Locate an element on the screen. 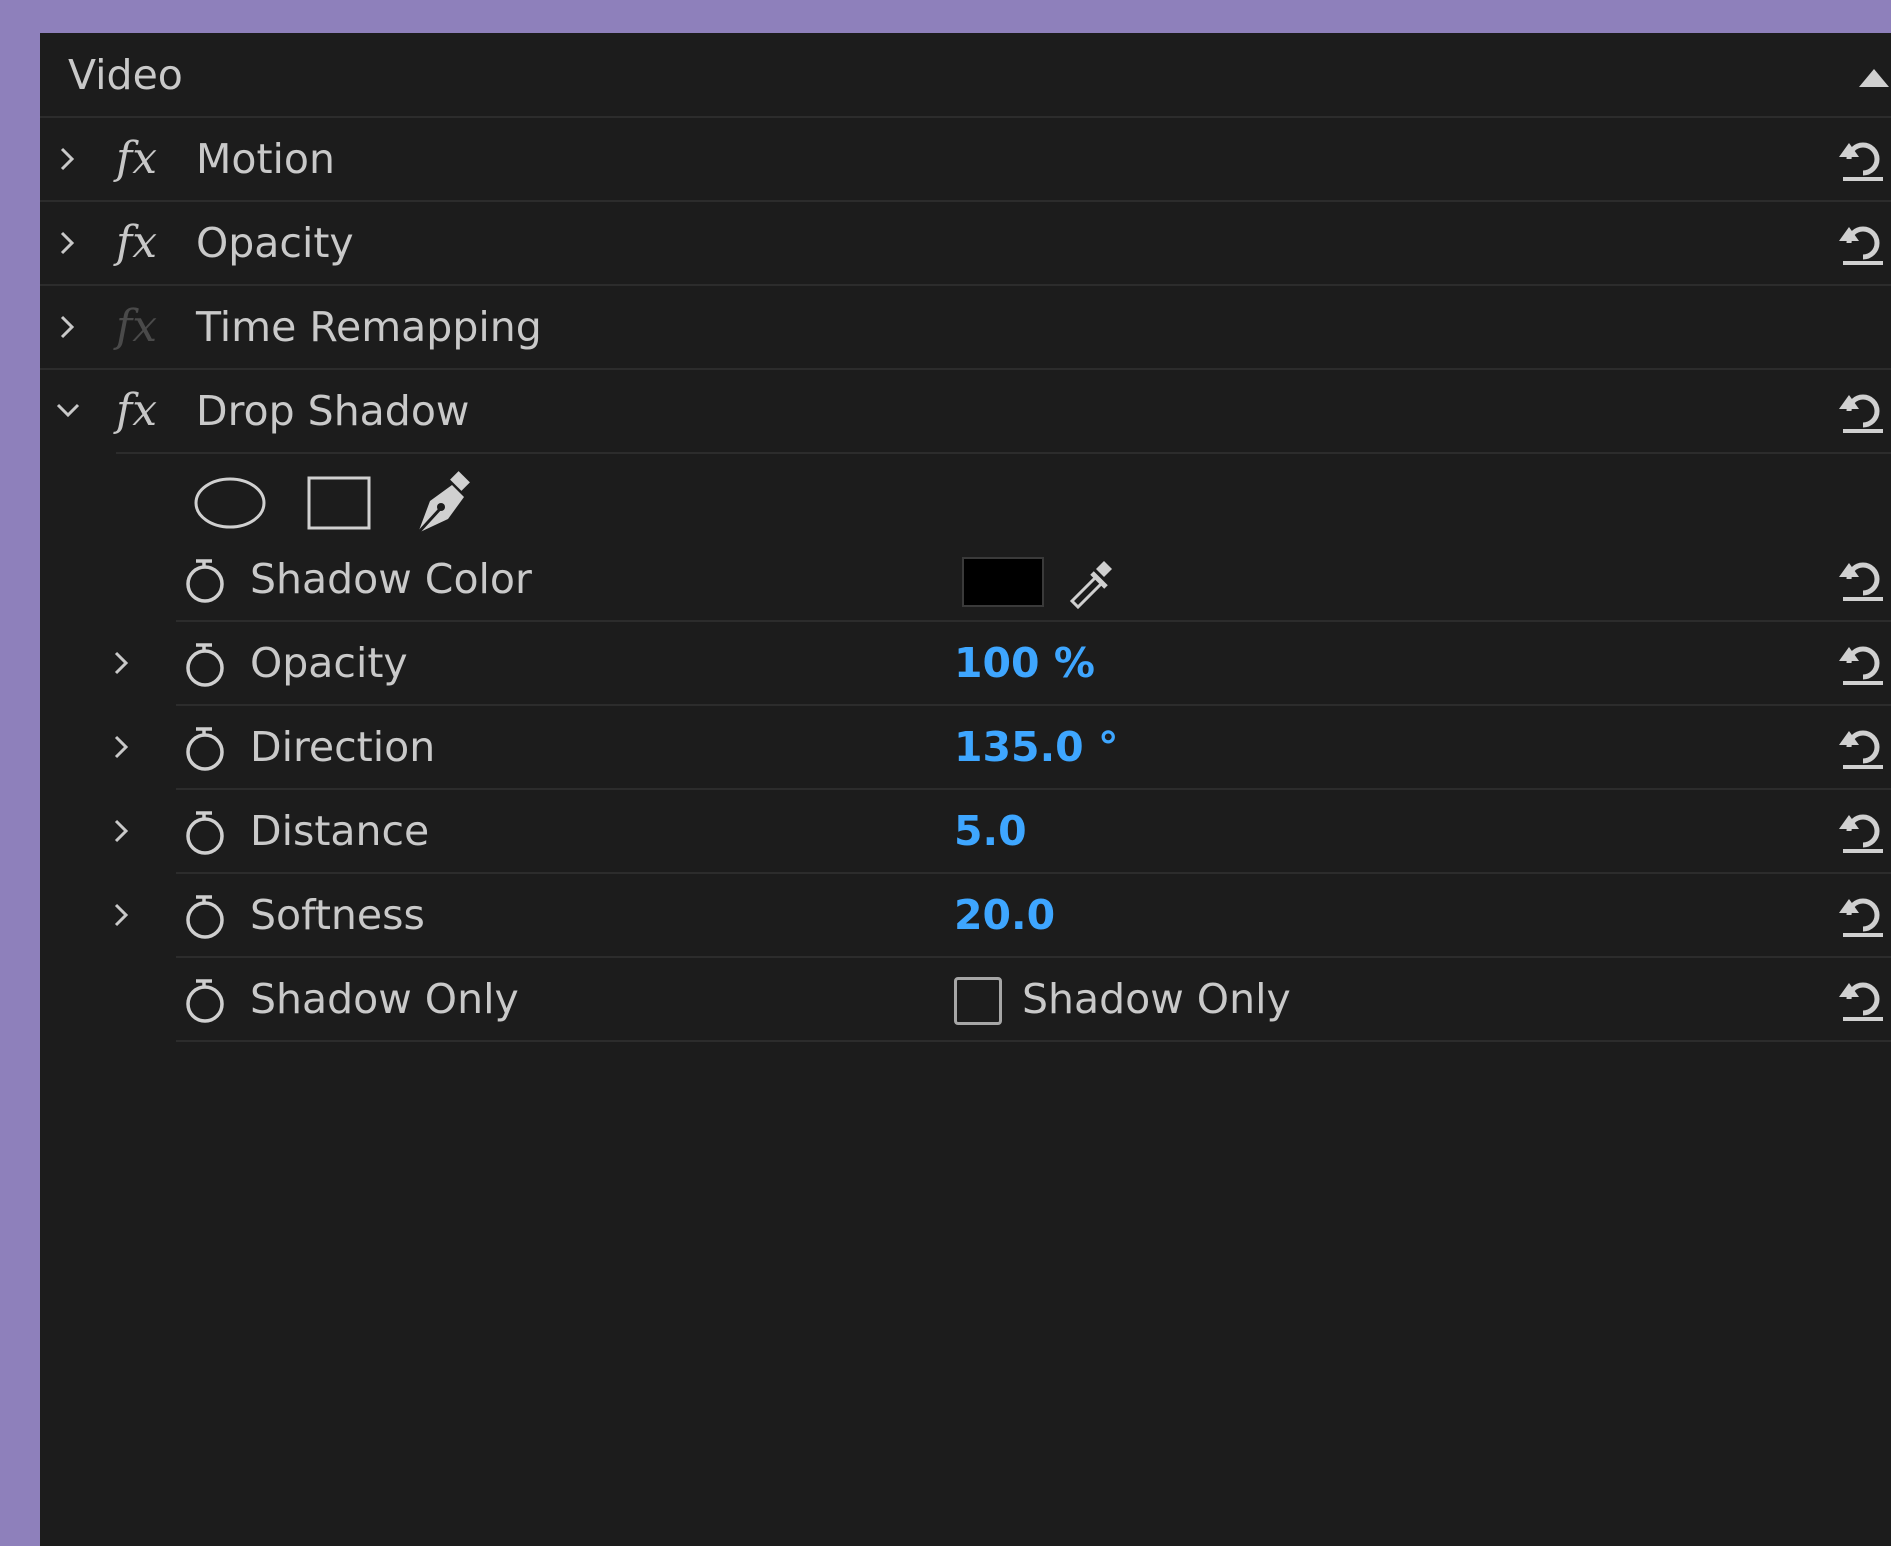  chevron-down-icon is located at coordinates (68, 411).